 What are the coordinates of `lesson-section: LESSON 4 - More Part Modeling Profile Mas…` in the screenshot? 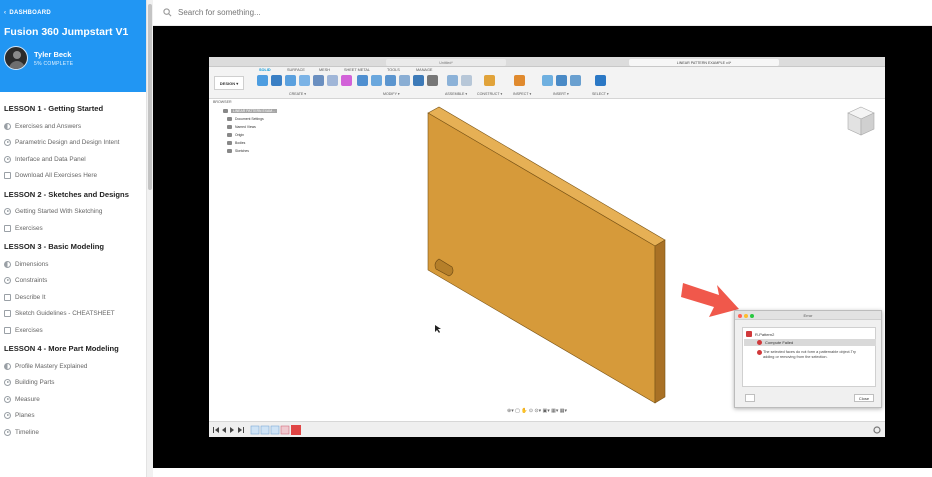 It's located at (73, 390).